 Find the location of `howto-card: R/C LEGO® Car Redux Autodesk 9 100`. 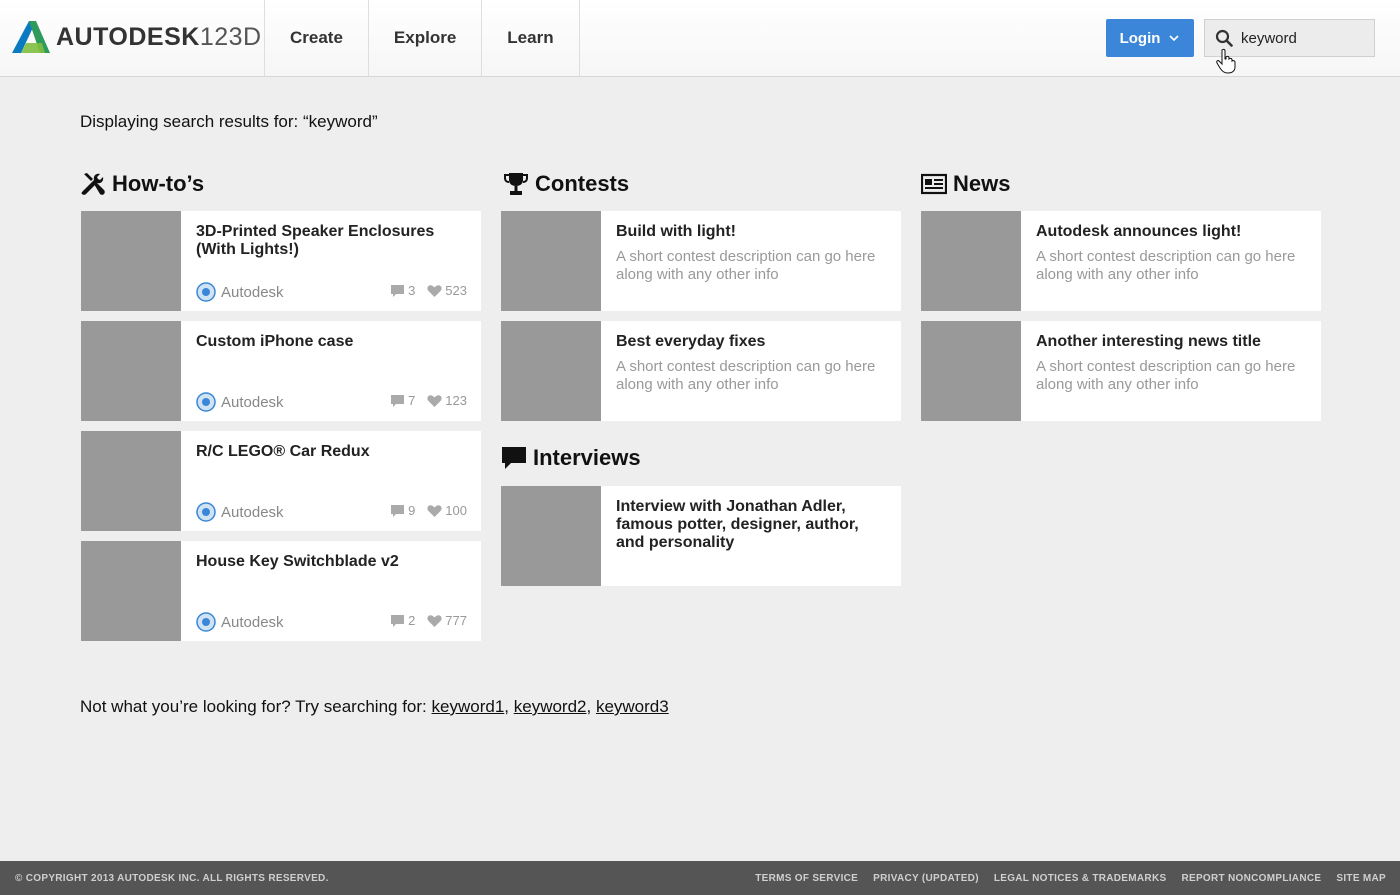

howto-card: R/C LEGO® Car Redux Autodesk 9 100 is located at coordinates (281, 481).